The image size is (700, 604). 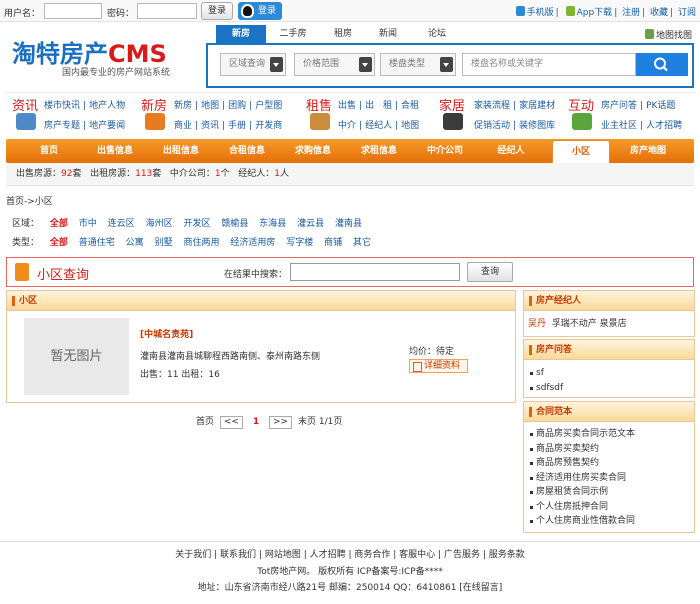 What do you see at coordinates (379, 151) in the screenshot?
I see `nav-seek-rent: 求租信息` at bounding box center [379, 151].